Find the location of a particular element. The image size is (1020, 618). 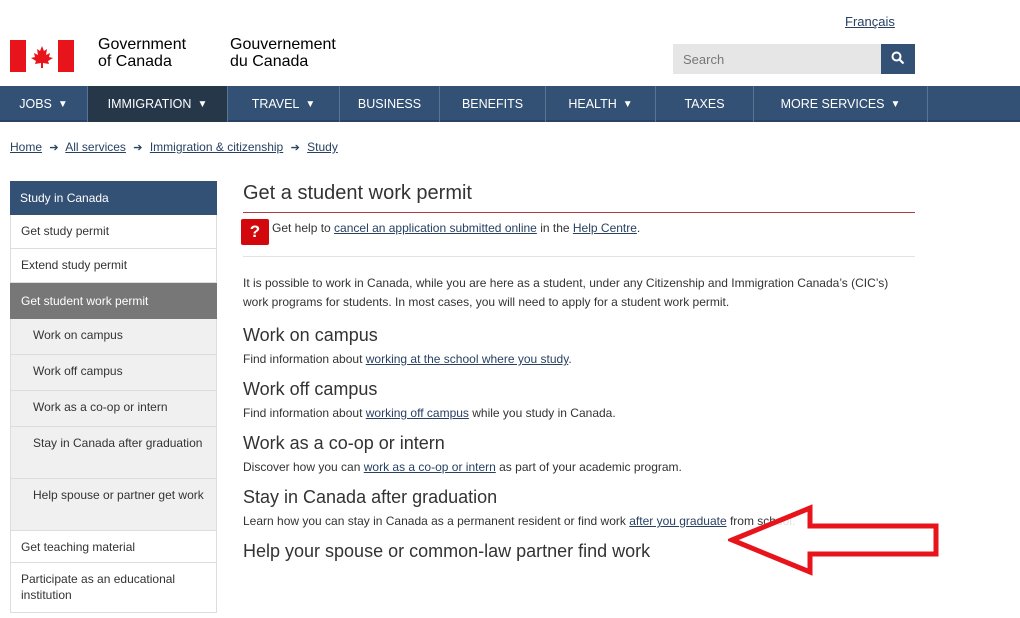

menu-item-benefits: BENEFITS is located at coordinates (493, 104).